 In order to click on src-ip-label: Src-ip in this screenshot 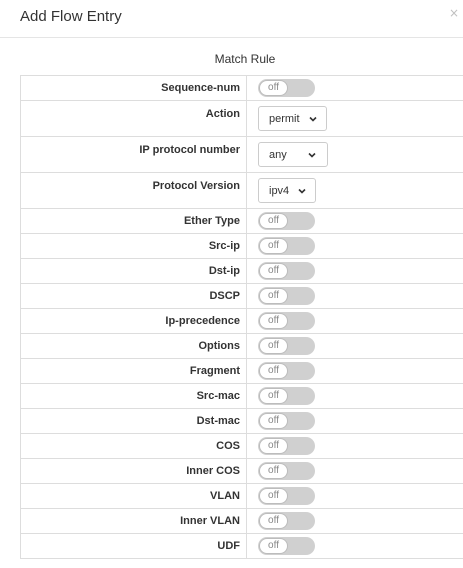, I will do `click(133, 246)`.